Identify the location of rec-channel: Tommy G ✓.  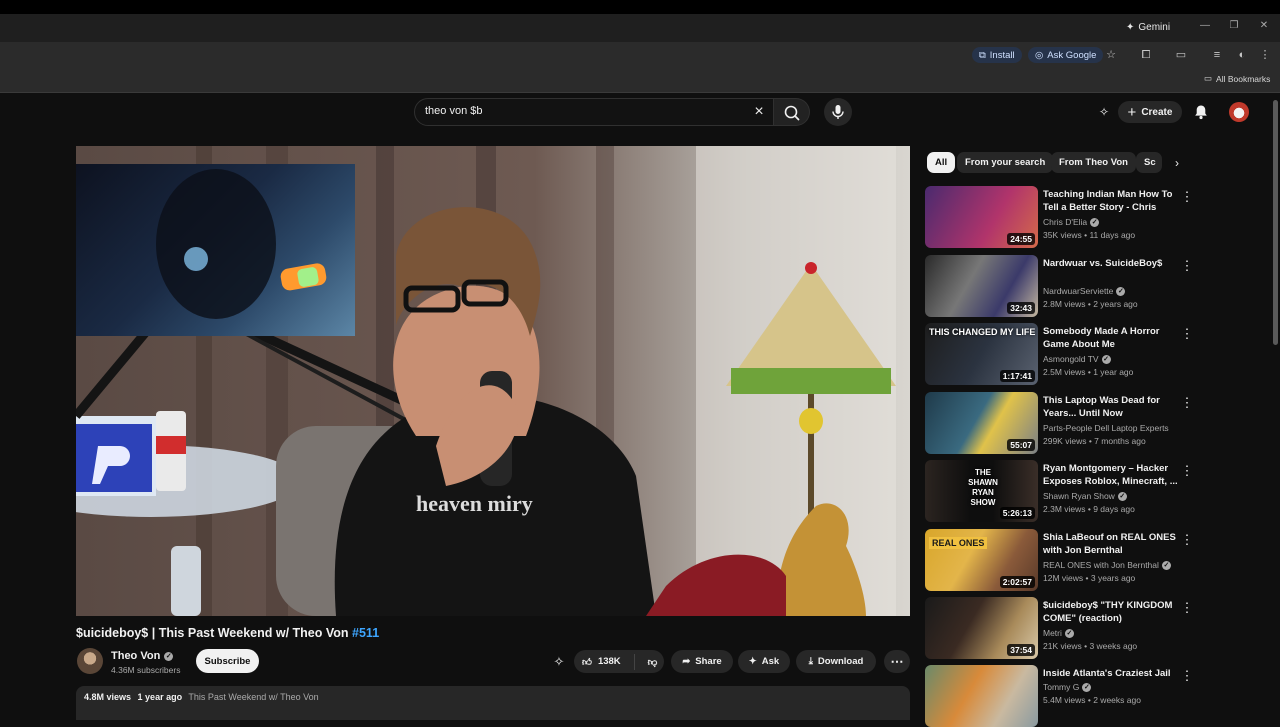
(1067, 687).